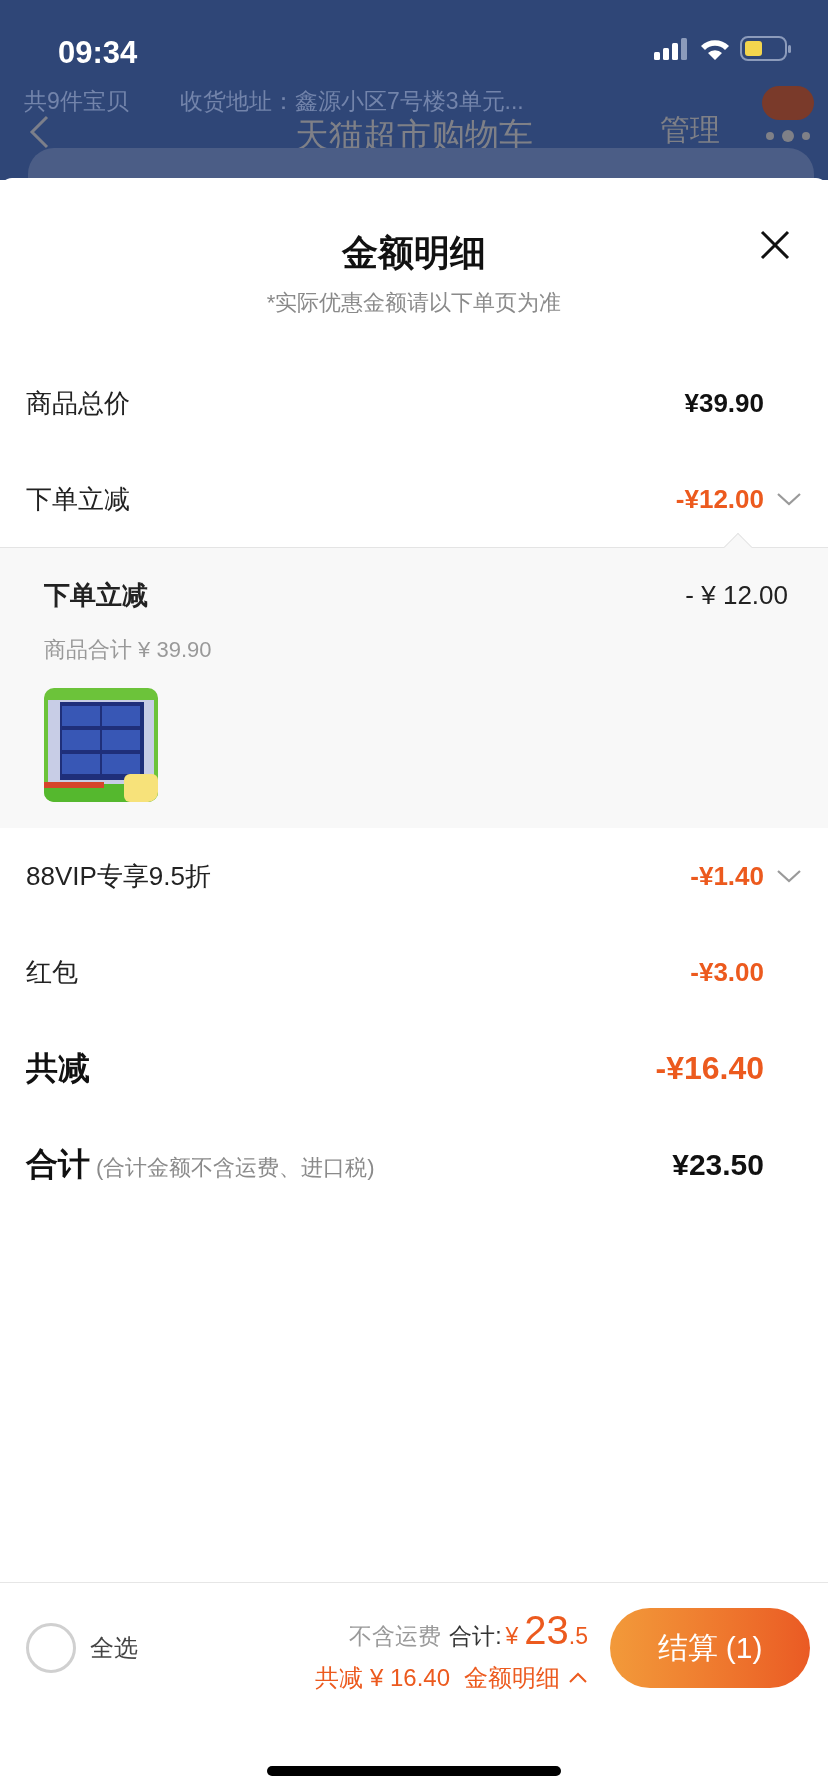 This screenshot has height=1792, width=828. I want to click on manage-button: 管理, so click(690, 130).